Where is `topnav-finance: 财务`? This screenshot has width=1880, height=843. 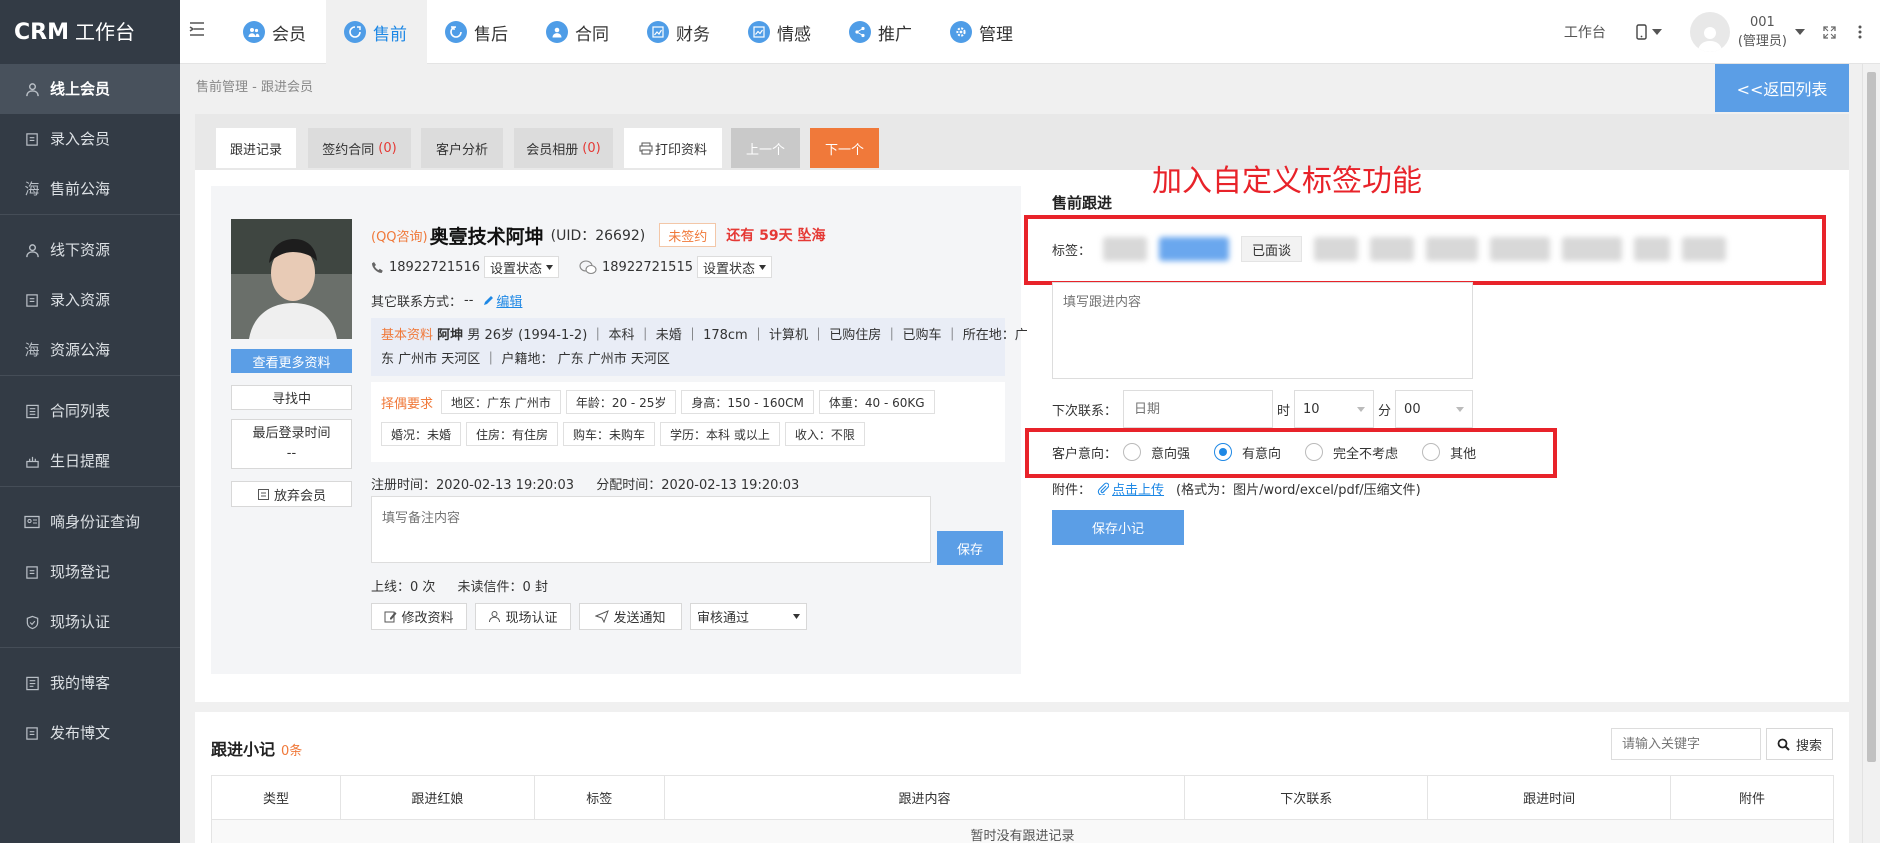
topnav-finance: 财务 is located at coordinates (679, 32).